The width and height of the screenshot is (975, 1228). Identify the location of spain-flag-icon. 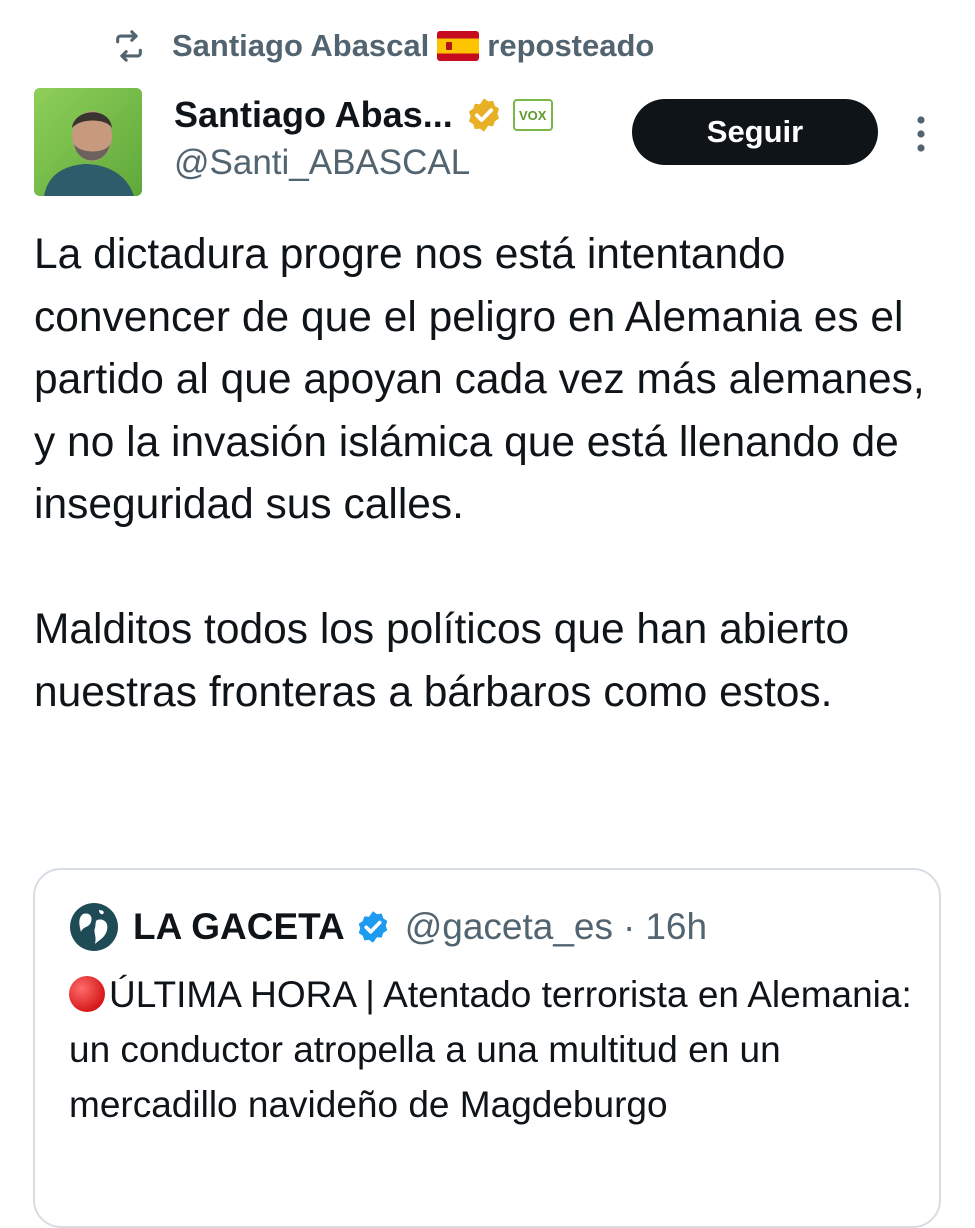
(458, 46).